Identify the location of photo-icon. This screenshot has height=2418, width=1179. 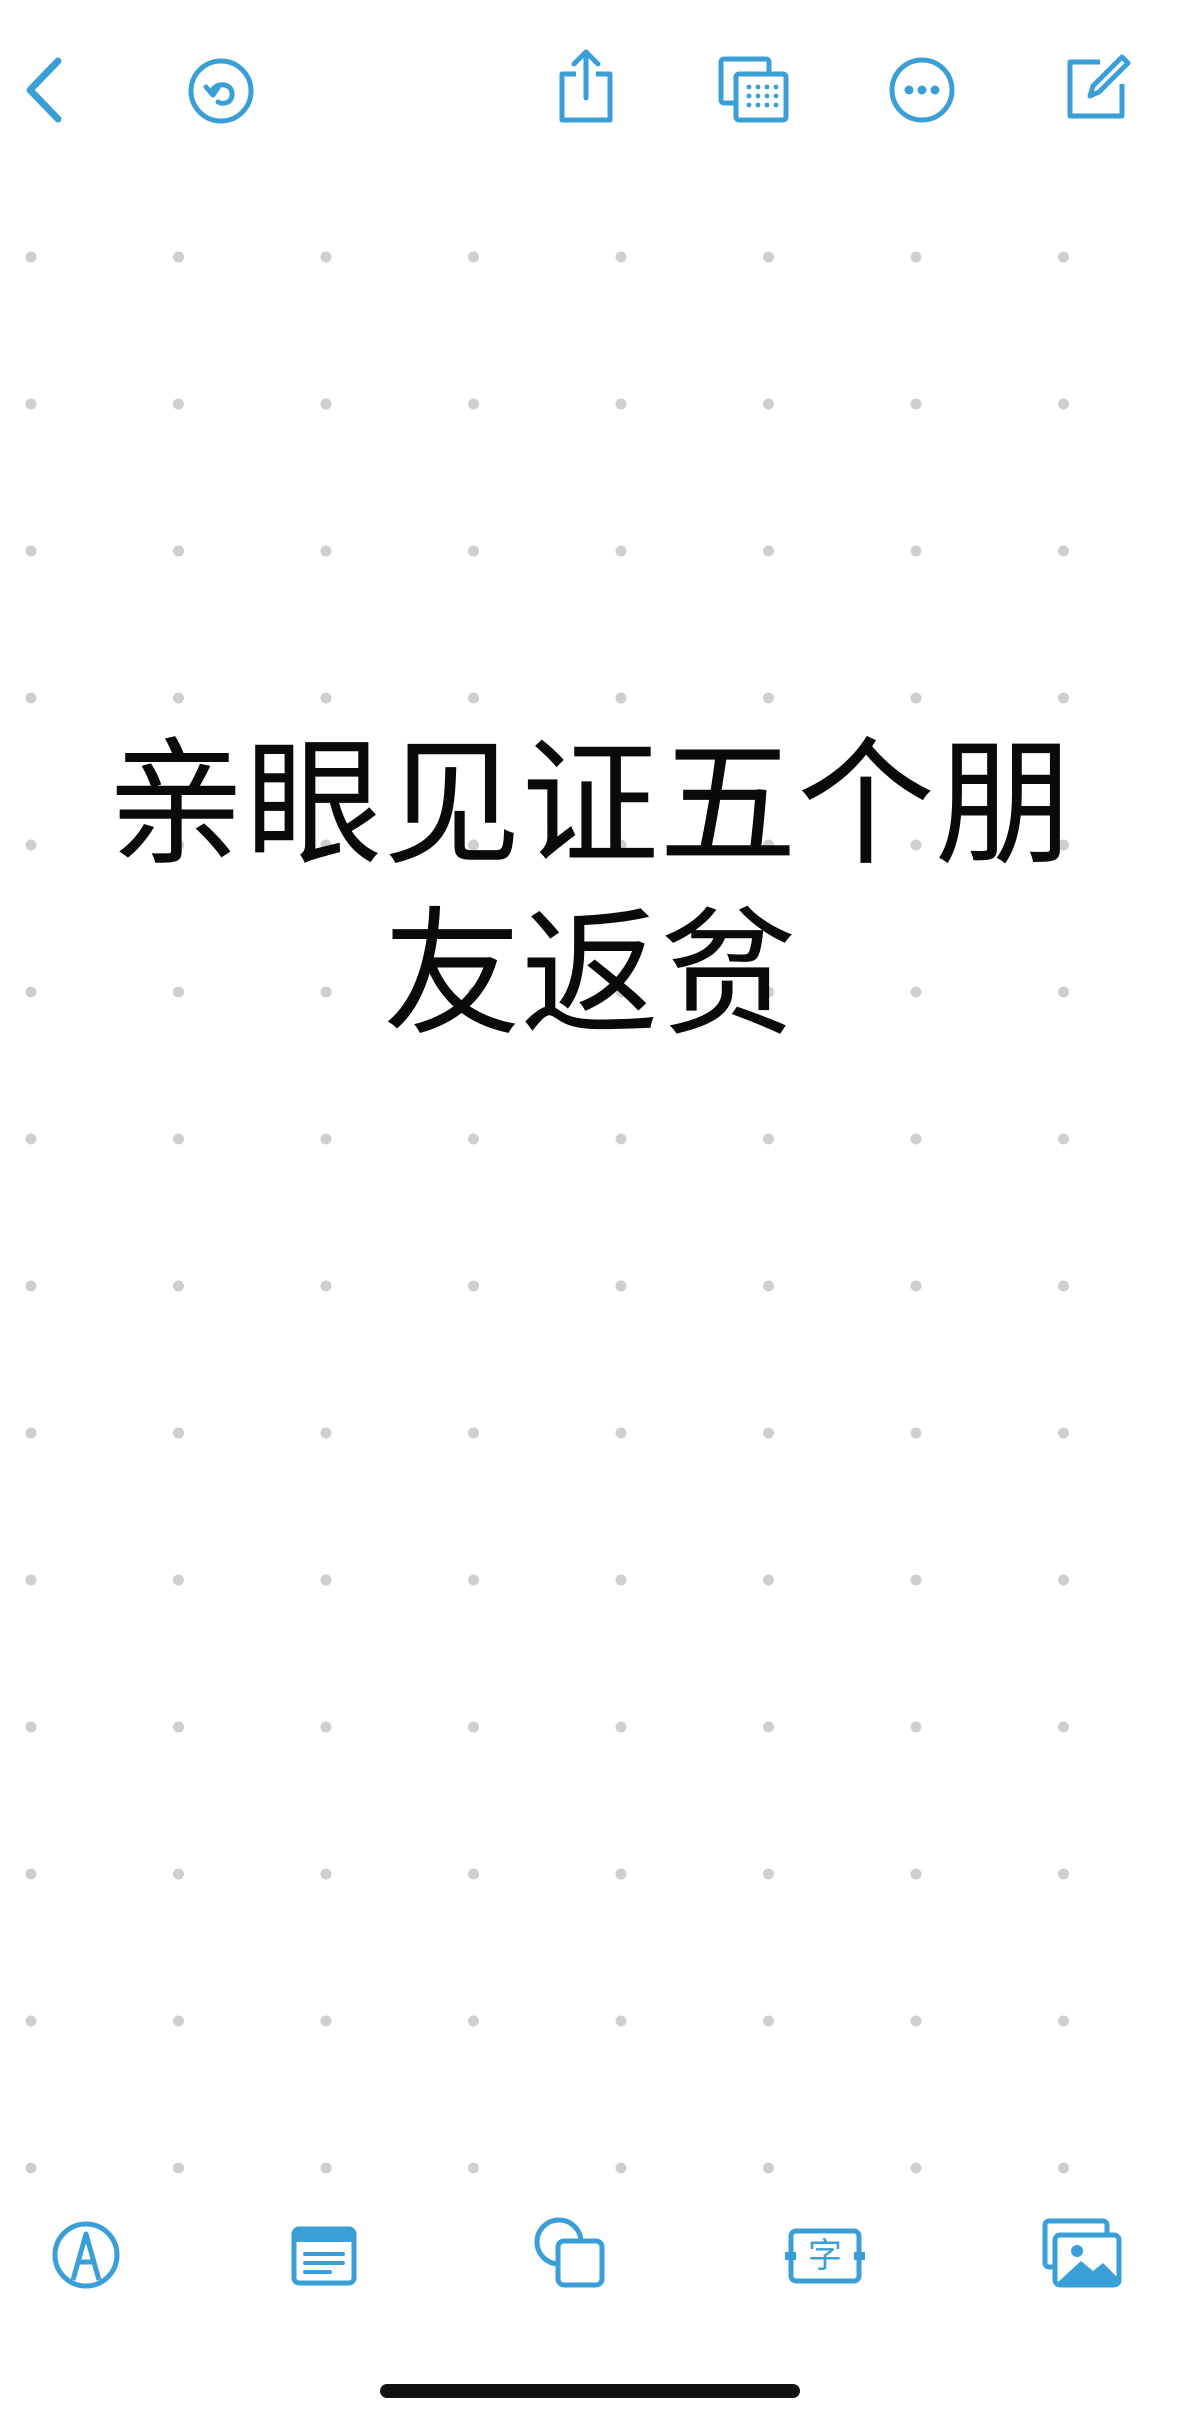
(1082, 2253).